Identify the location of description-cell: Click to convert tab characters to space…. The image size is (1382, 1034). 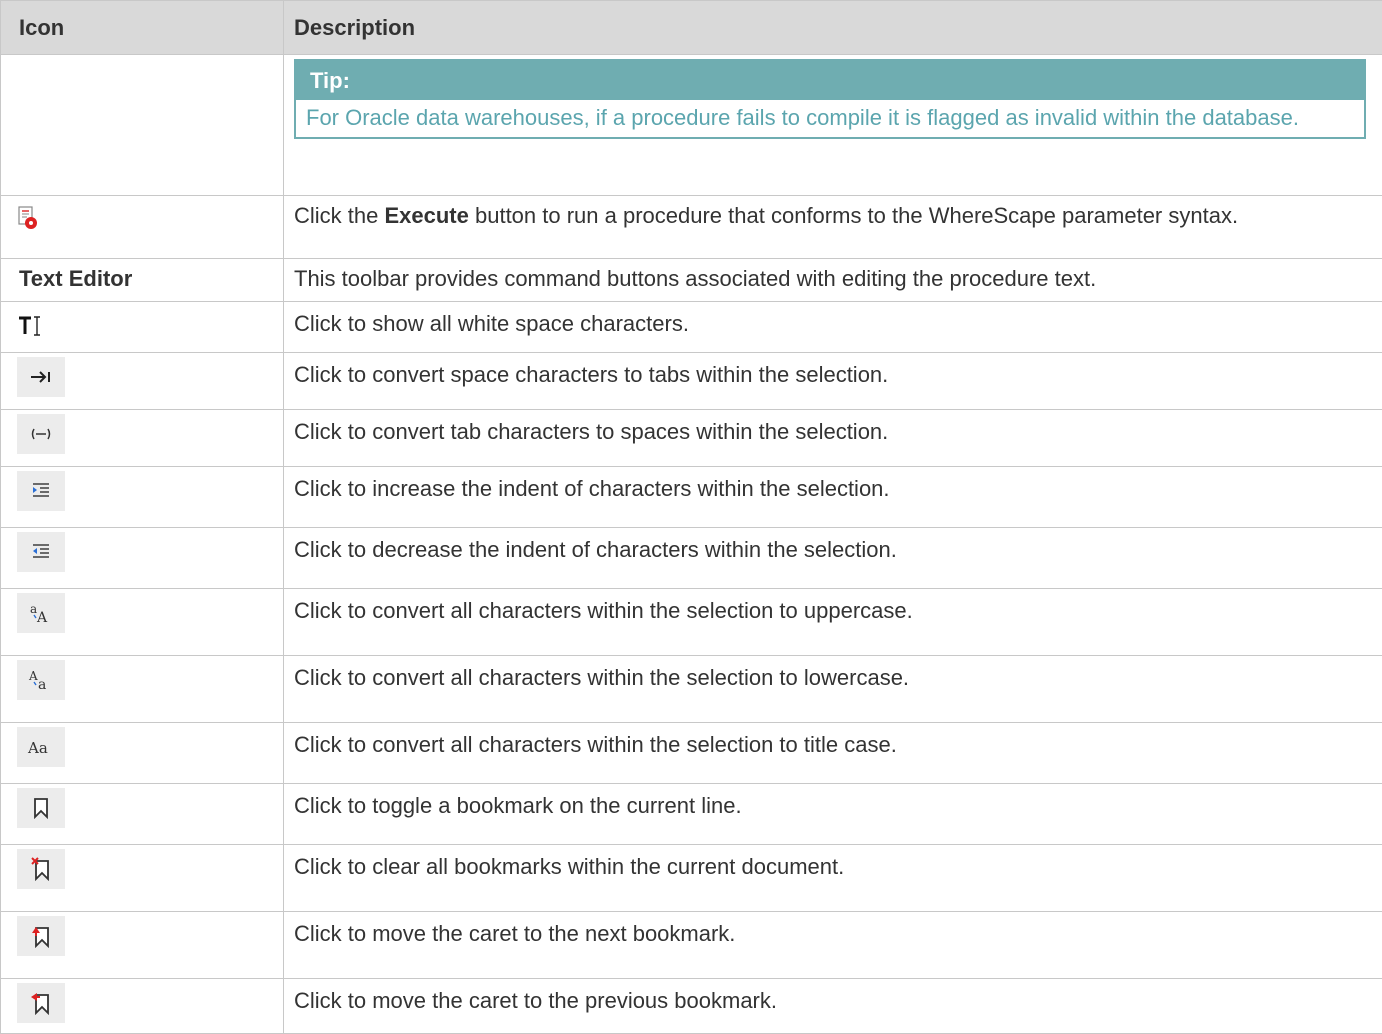
(833, 438).